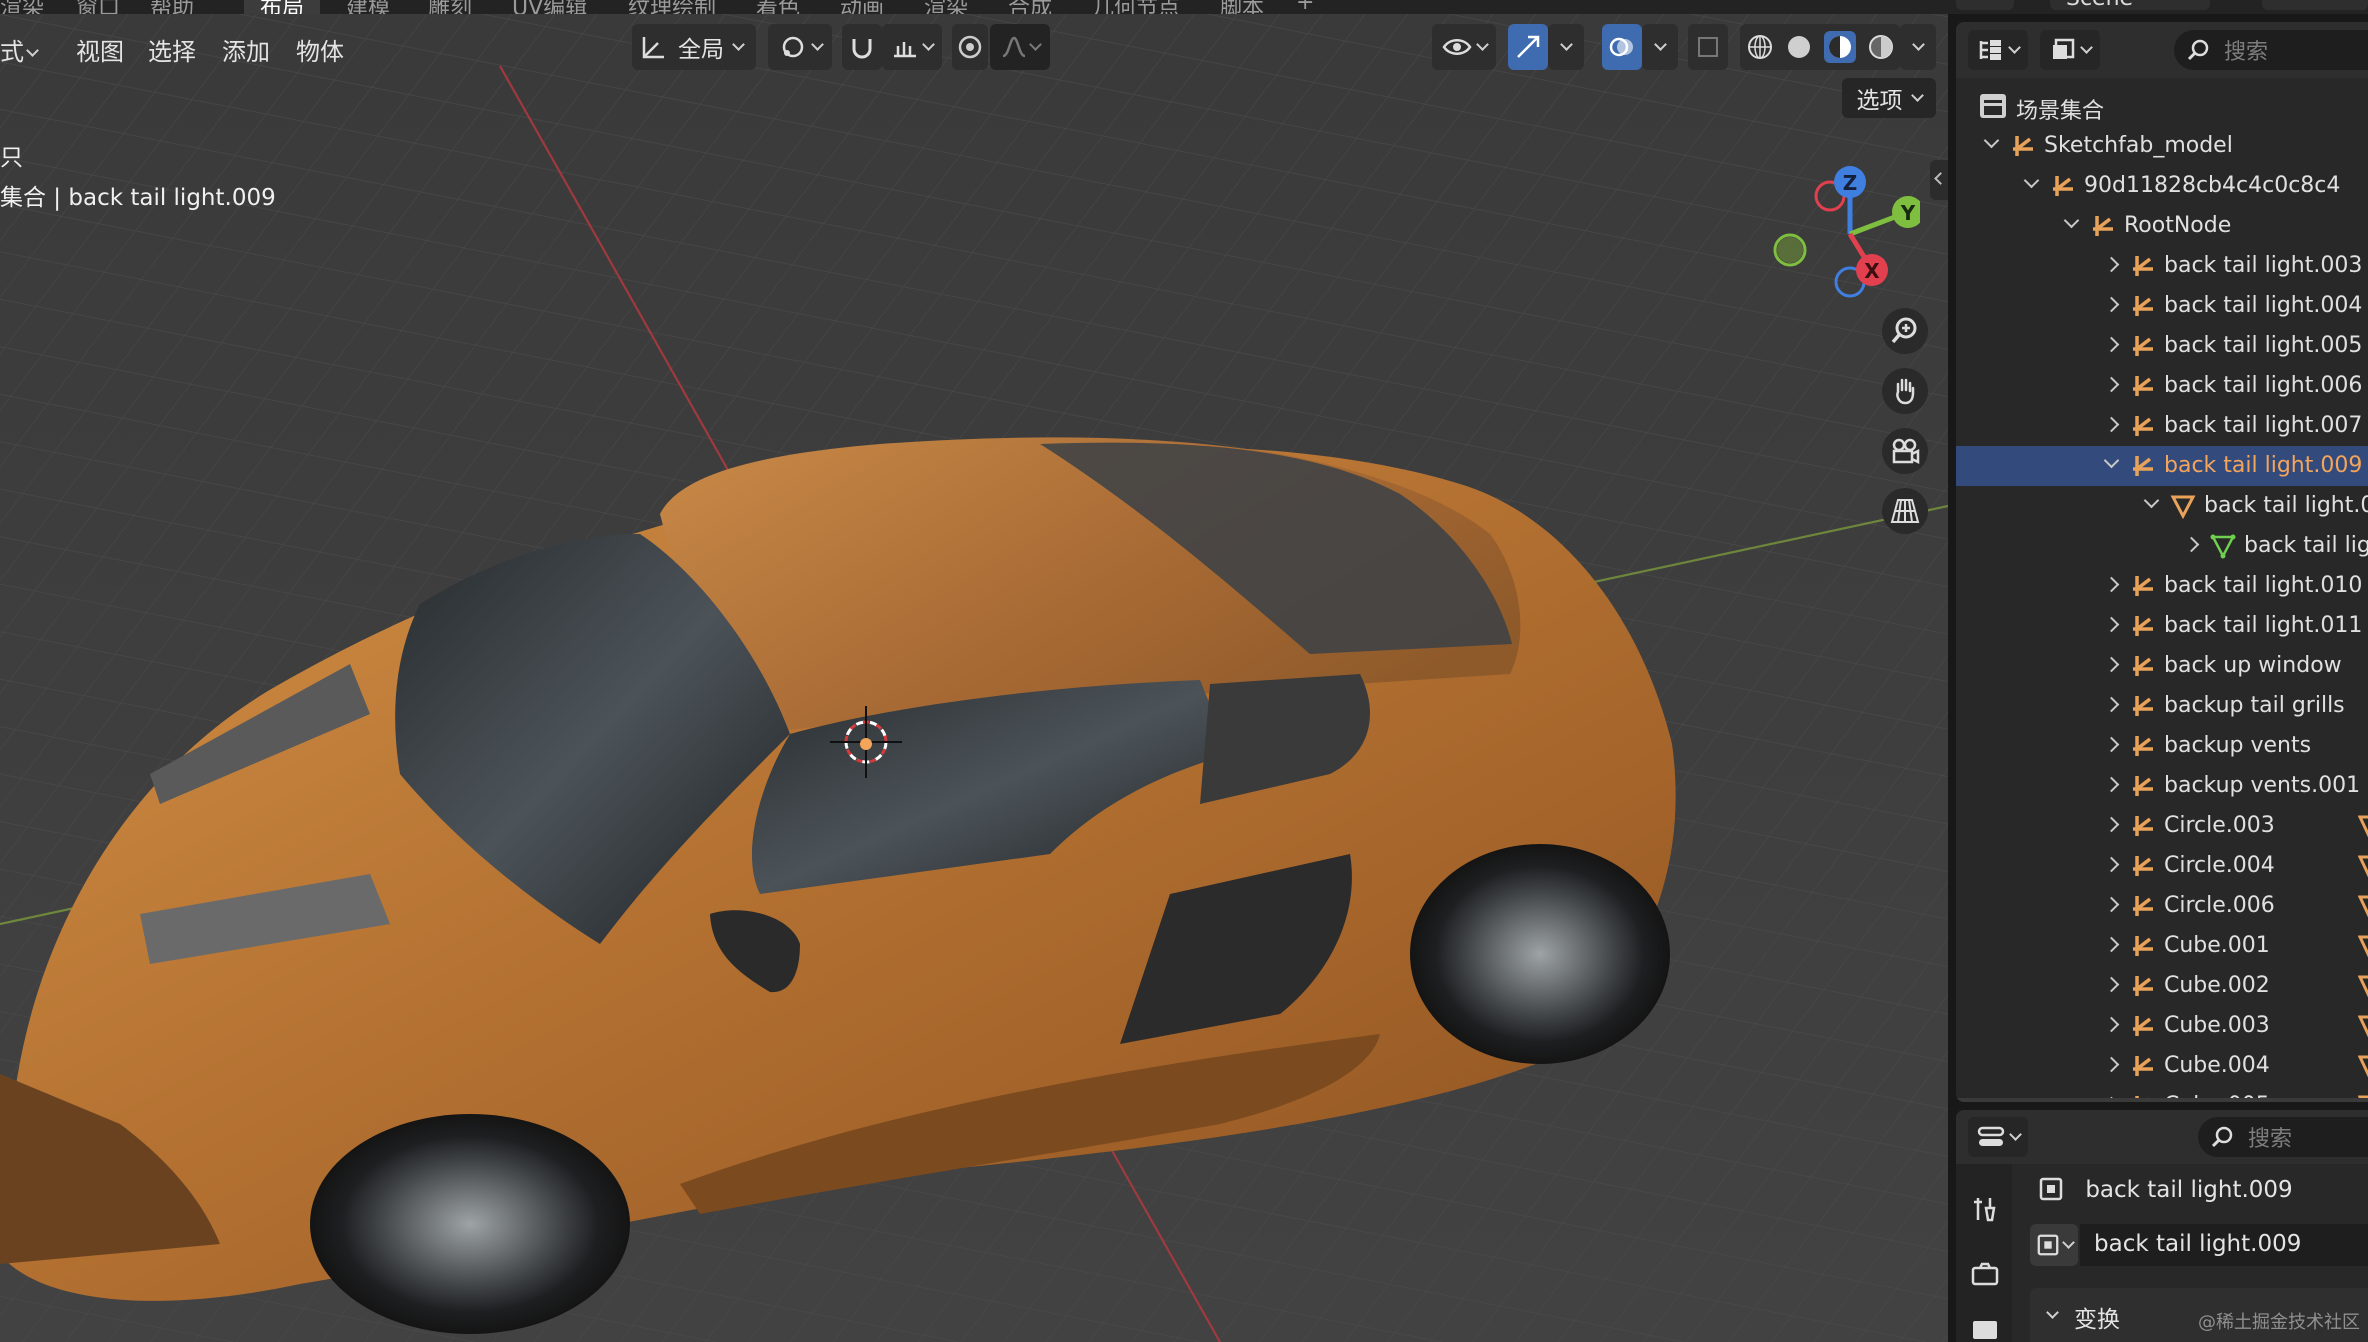  I want to click on properties-search-field: 搜索, so click(2283, 1137).